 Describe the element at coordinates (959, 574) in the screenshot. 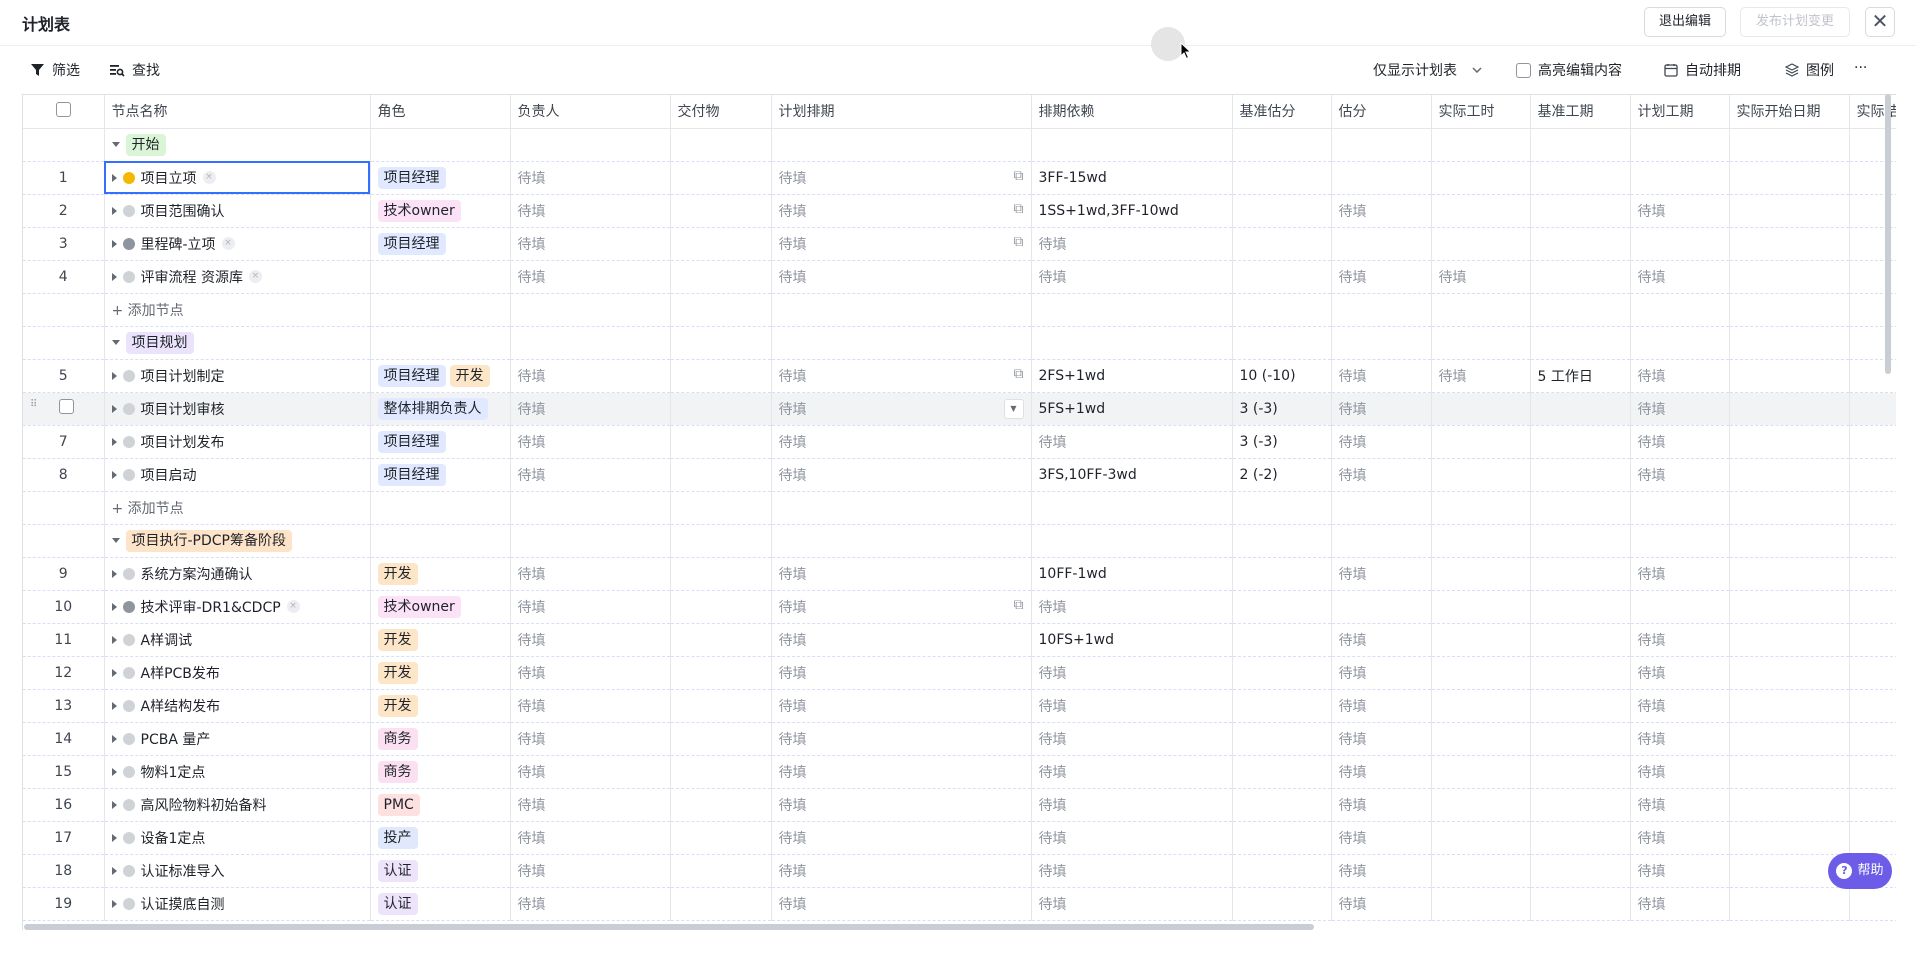

I see `table-row: 9 系统方案沟通确认 开发 待填 待填 10FF-1wd 待填 待填` at that location.